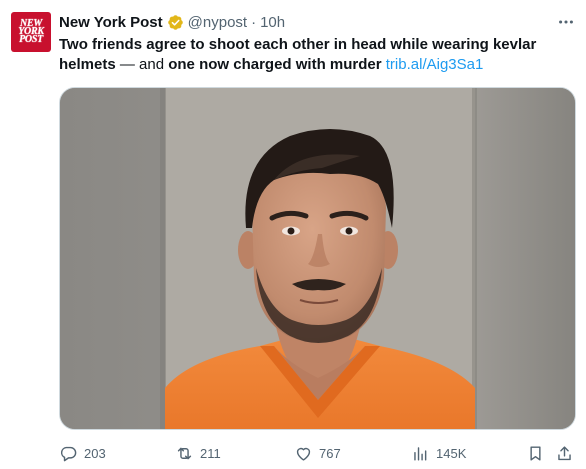 This screenshot has height=469, width=586. What do you see at coordinates (68, 453) in the screenshot?
I see `reply-icon` at bounding box center [68, 453].